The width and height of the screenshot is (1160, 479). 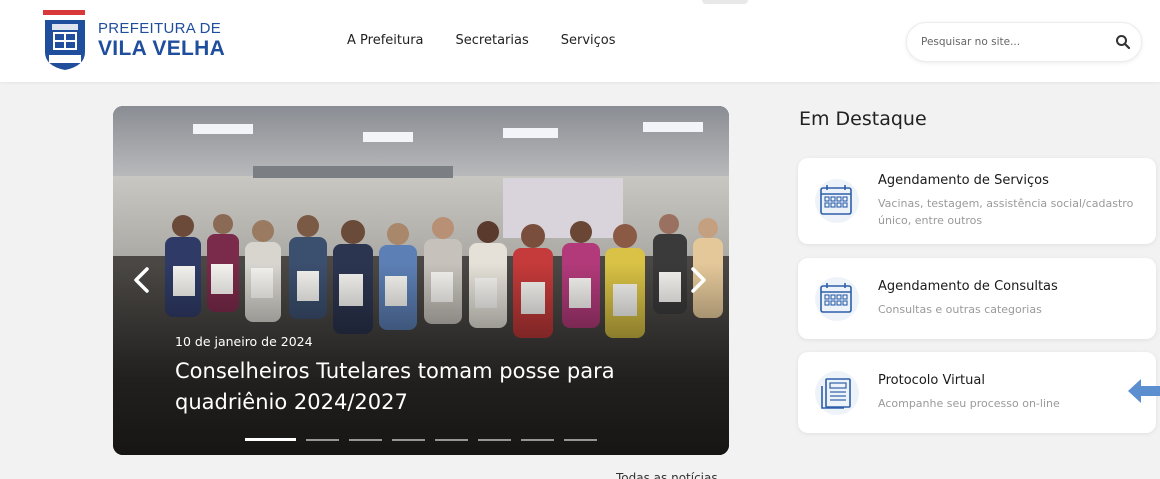 I want to click on carousel-indicators, so click(x=421, y=439).